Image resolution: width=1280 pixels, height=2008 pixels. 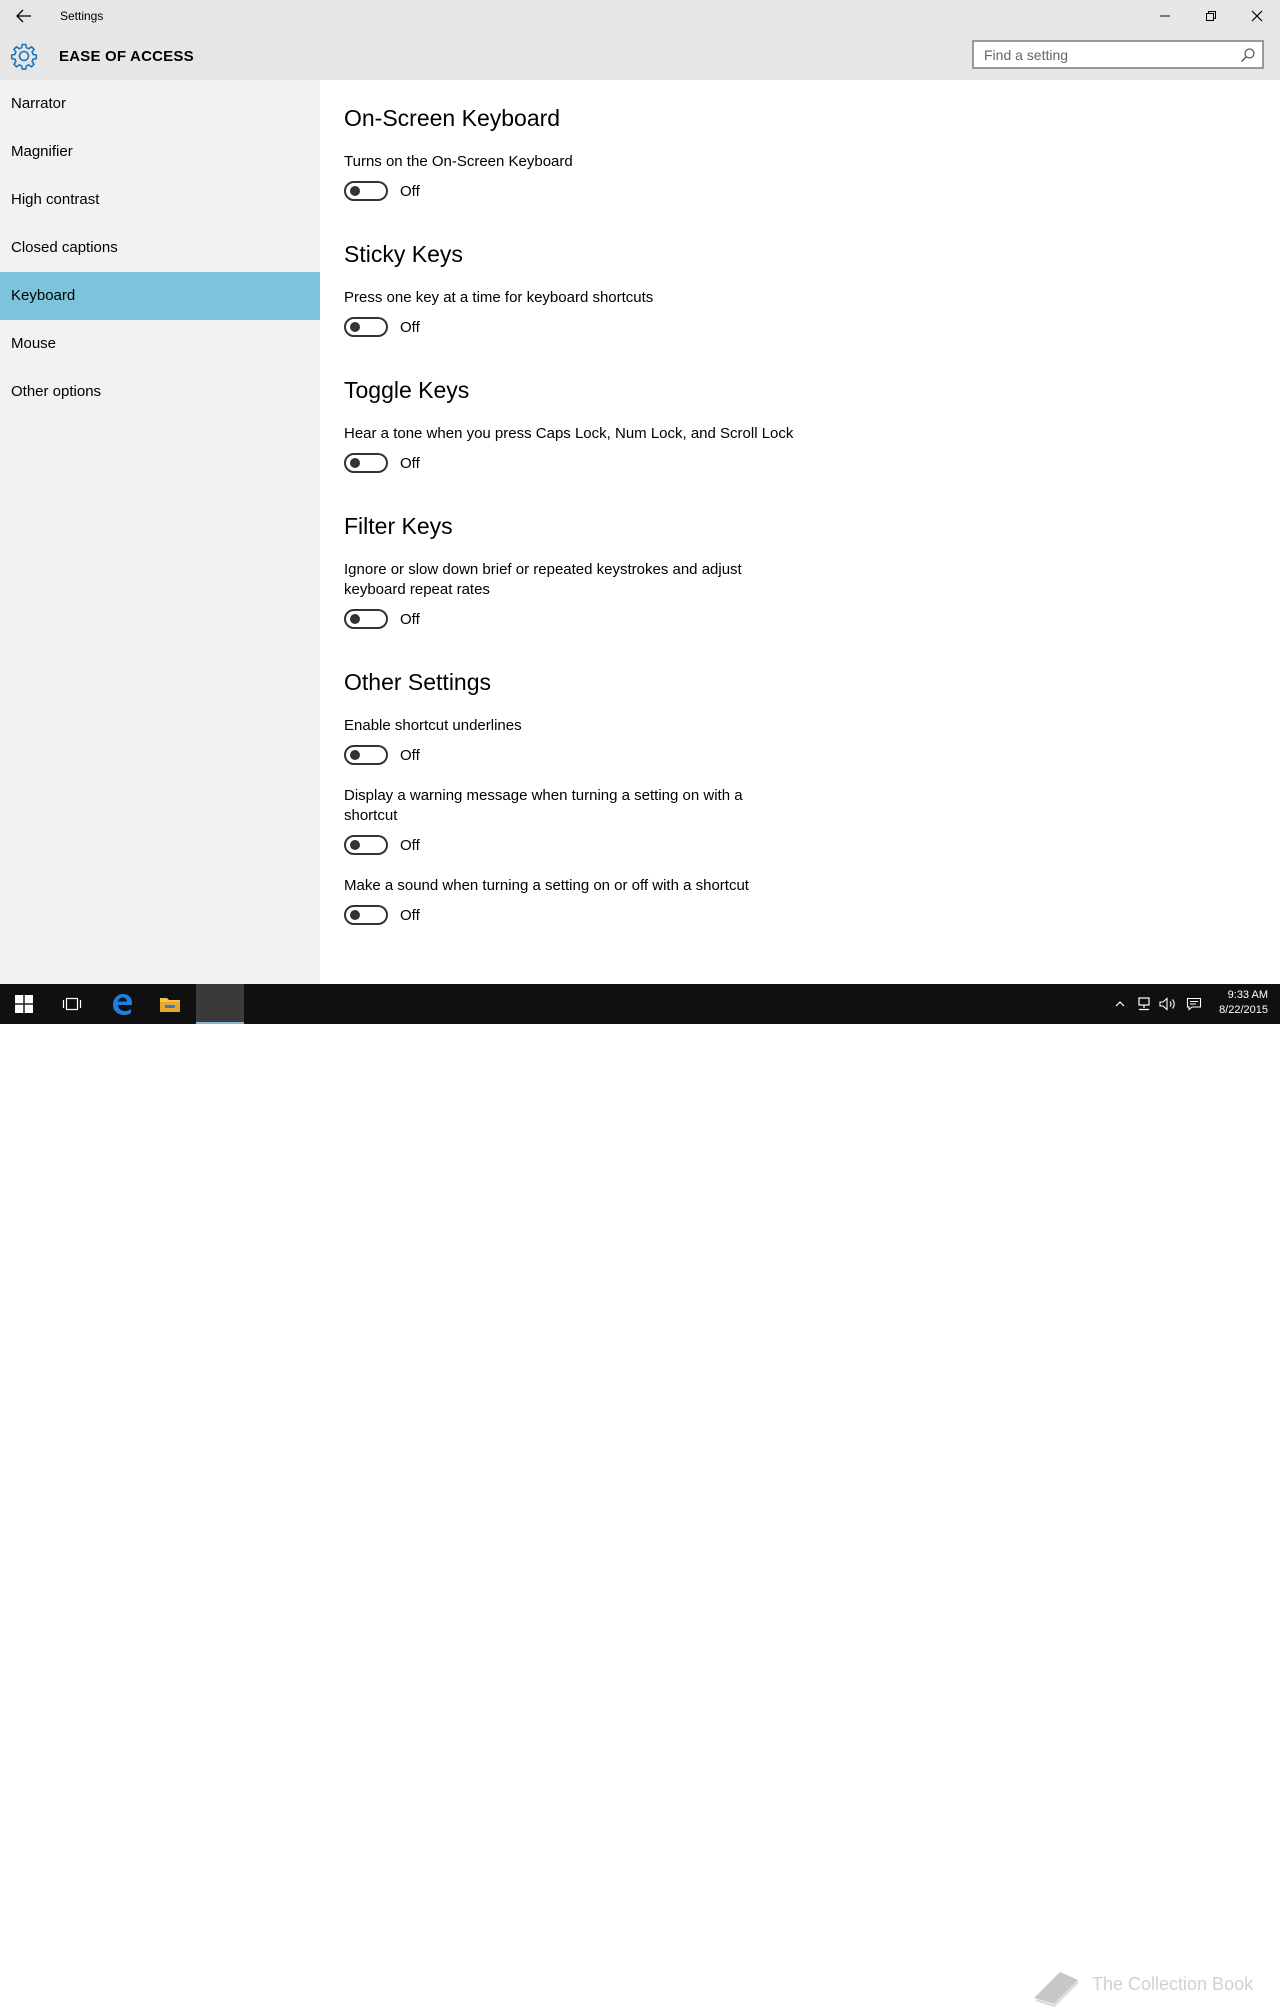 I want to click on notification-icon, so click(x=1194, y=1004).